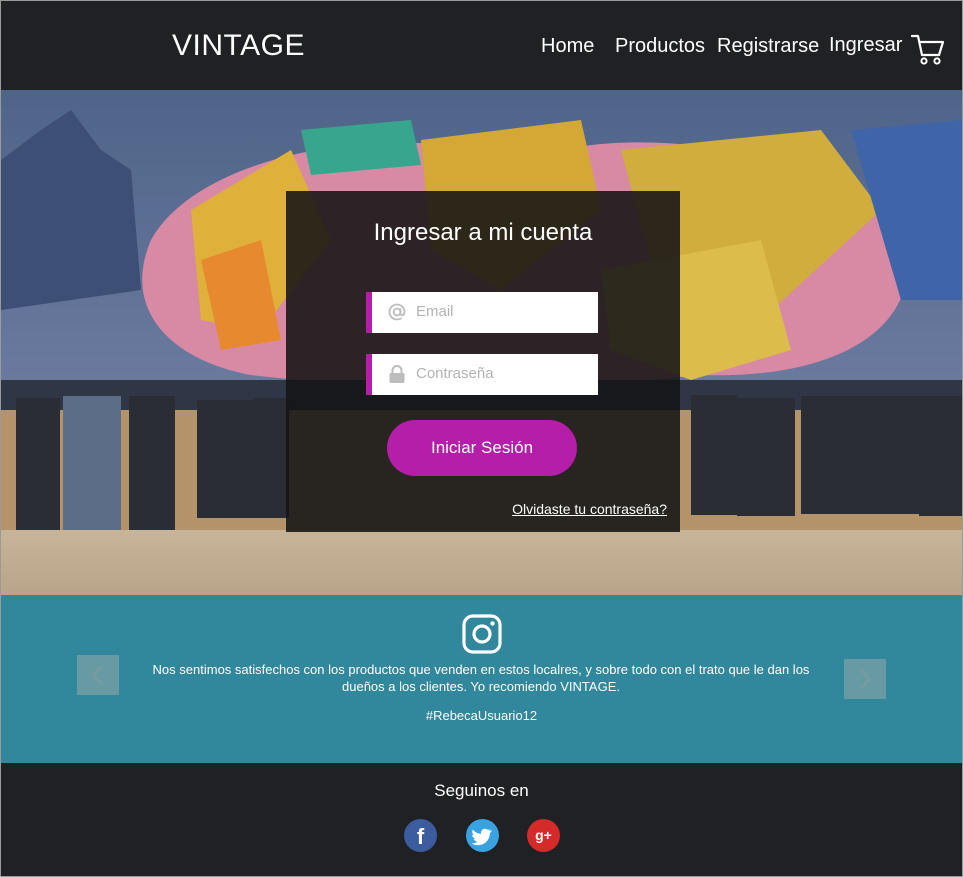 The height and width of the screenshot is (877, 963). Describe the element at coordinates (481, 790) in the screenshot. I see `follow-us-label: Seguinos en` at that location.